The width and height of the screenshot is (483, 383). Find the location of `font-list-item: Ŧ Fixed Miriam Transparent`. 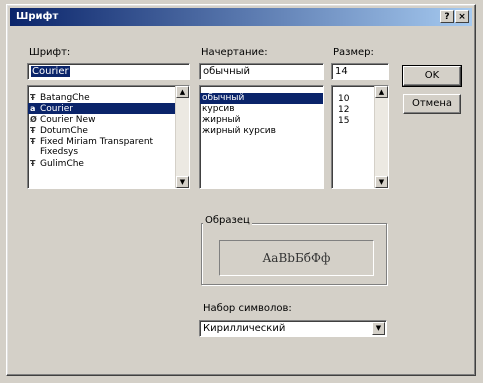

font-list-item: Ŧ Fixed Miriam Transparent is located at coordinates (108, 141).